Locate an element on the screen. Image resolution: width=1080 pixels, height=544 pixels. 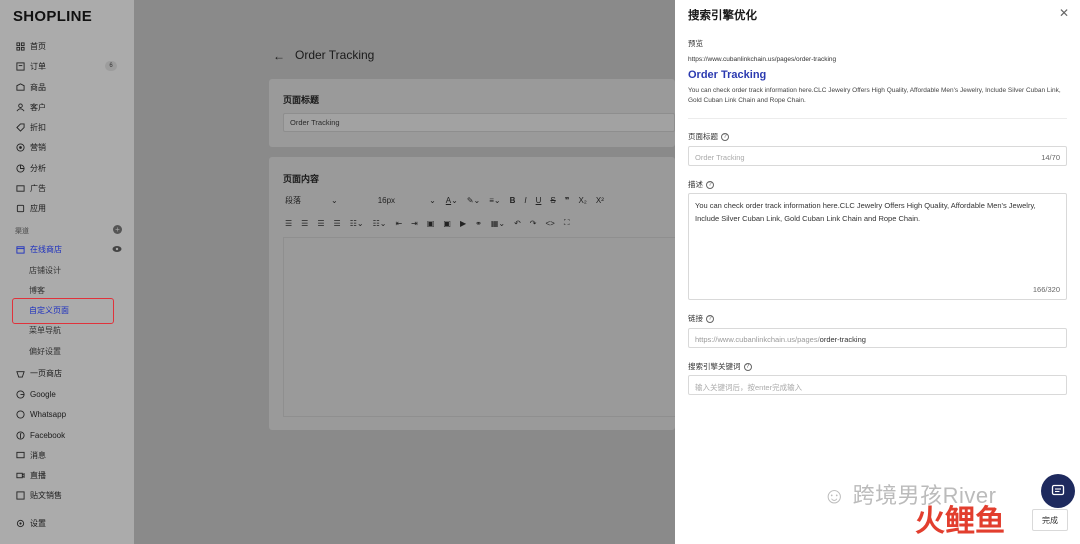
sidebar-item-messages: 消息 is located at coordinates (30, 455).